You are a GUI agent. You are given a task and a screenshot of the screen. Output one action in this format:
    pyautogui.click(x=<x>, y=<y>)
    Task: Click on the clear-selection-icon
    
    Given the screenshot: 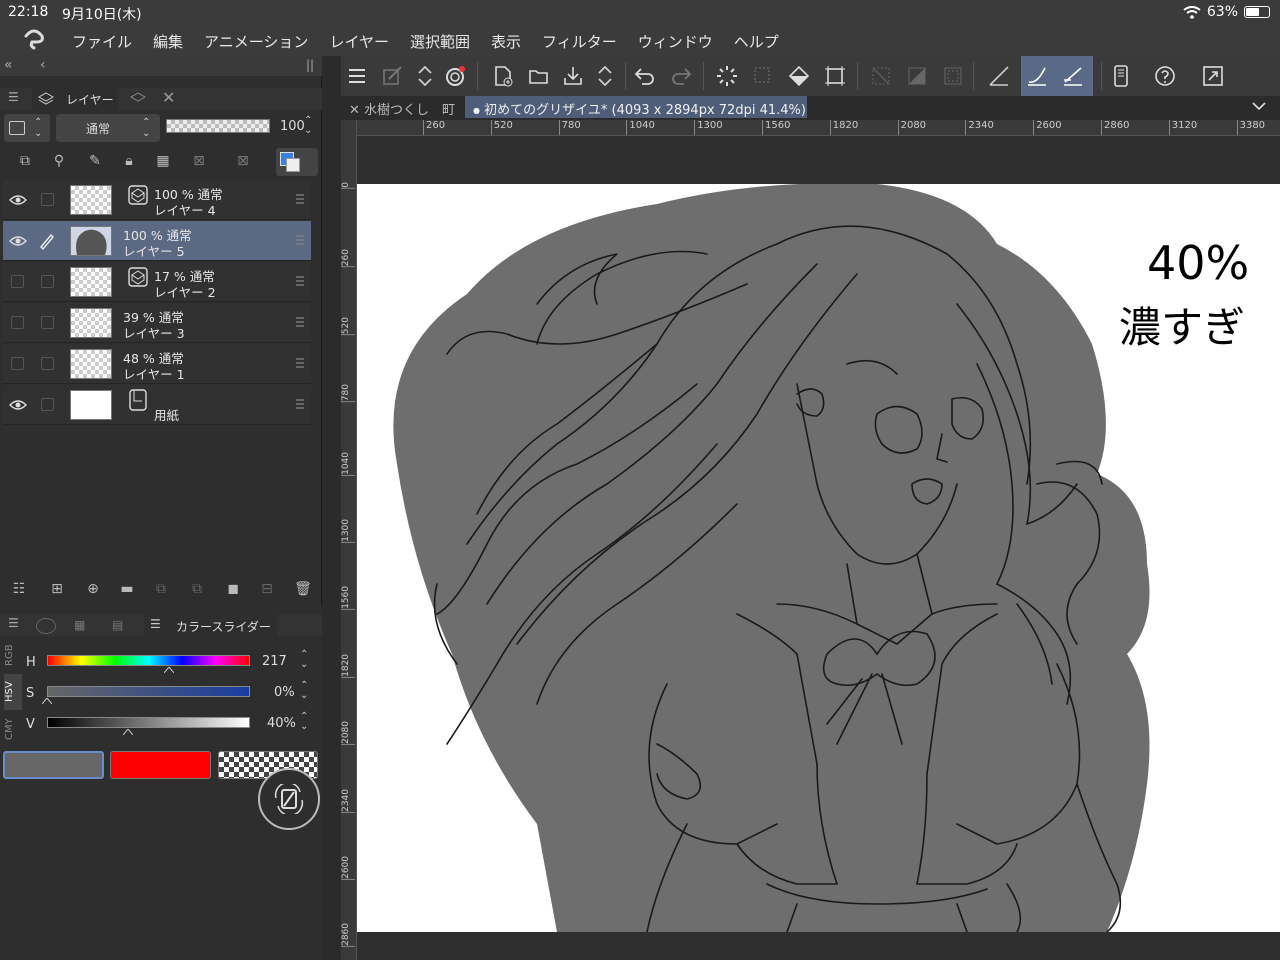 What is the action you would take?
    pyautogui.click(x=763, y=76)
    